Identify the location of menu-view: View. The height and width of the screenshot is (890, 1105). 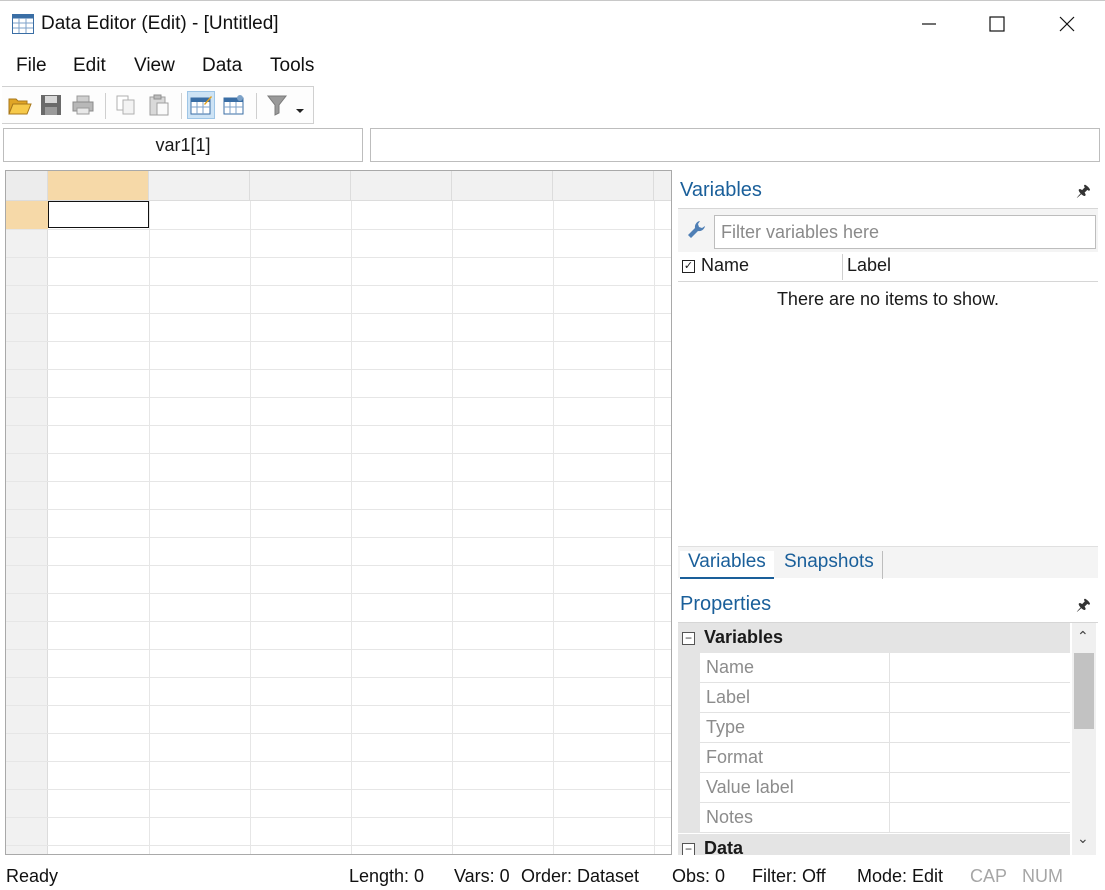
(154, 66).